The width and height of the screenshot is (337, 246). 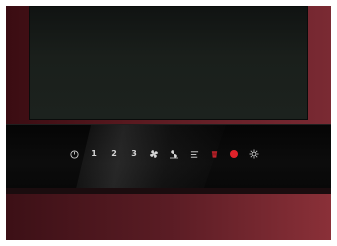 I want to click on power-button, so click(x=74, y=154).